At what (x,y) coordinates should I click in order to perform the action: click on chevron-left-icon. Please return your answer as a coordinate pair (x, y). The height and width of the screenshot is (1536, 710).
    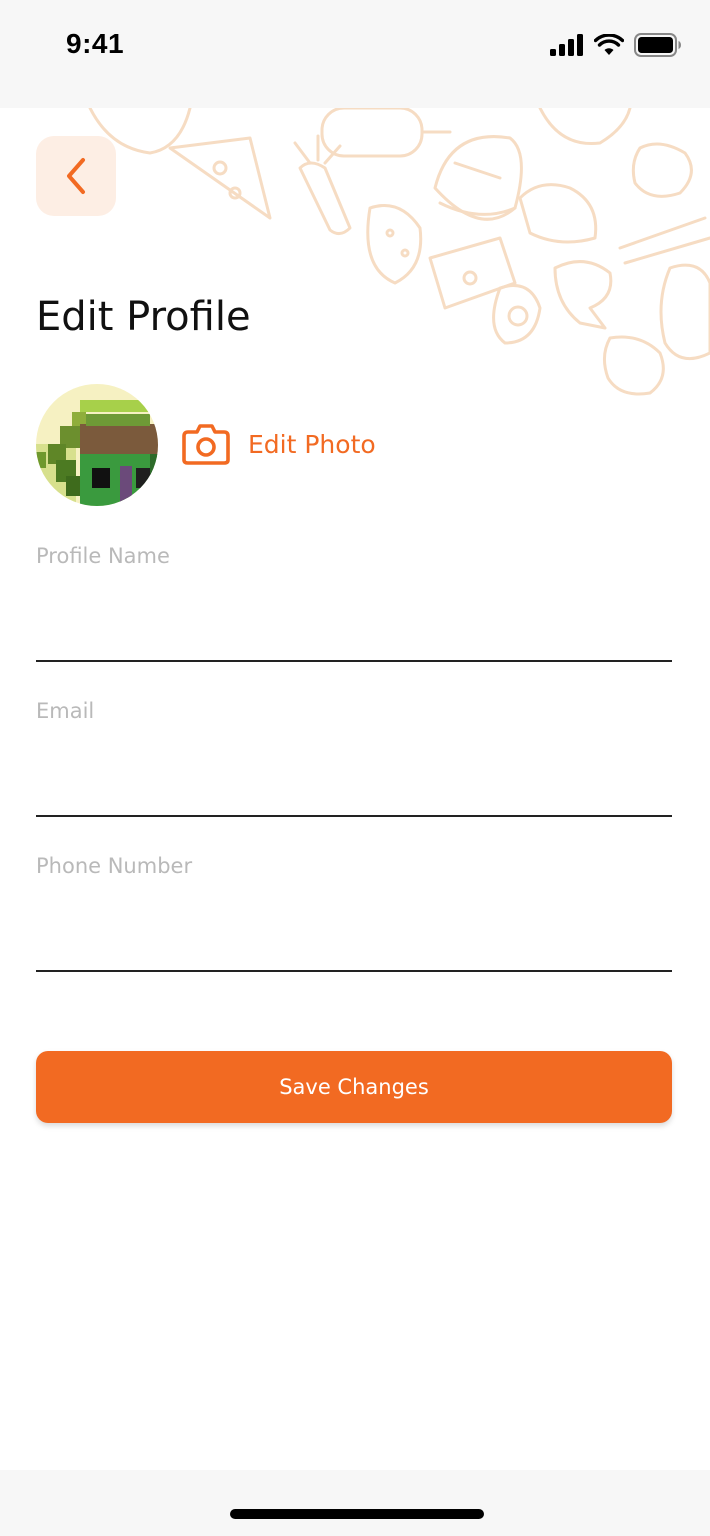
    Looking at the image, I should click on (76, 176).